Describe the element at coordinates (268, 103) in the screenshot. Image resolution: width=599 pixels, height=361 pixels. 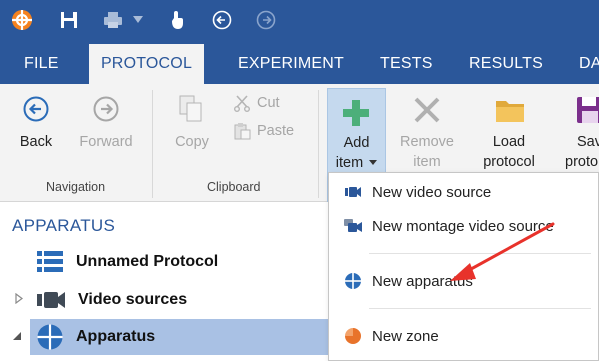
I see `cut-label: Cut` at that location.